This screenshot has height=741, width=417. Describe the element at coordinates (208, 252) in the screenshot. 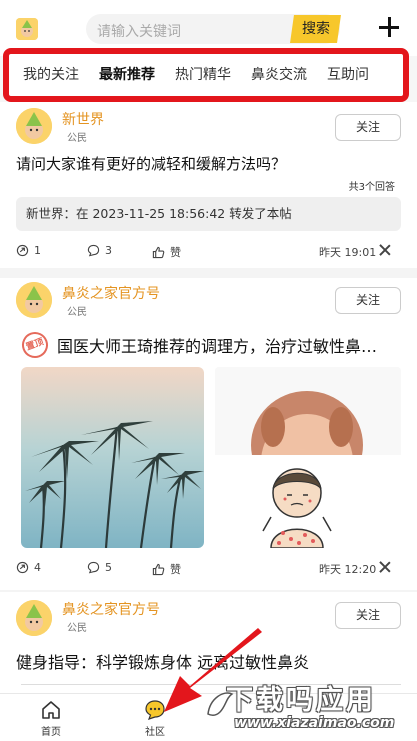

I see `post-actions: 1 3 赞 昨天 19:01` at that location.